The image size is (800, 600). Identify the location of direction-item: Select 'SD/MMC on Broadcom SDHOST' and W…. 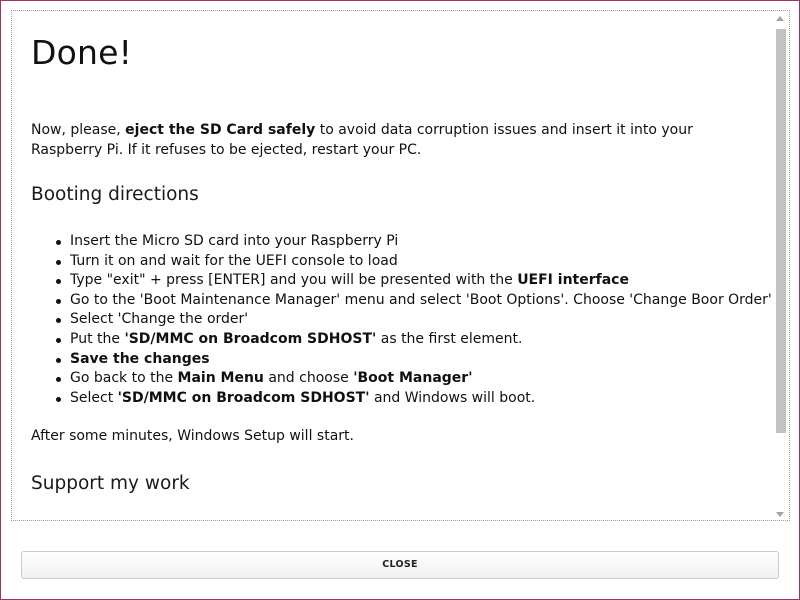
(401, 399).